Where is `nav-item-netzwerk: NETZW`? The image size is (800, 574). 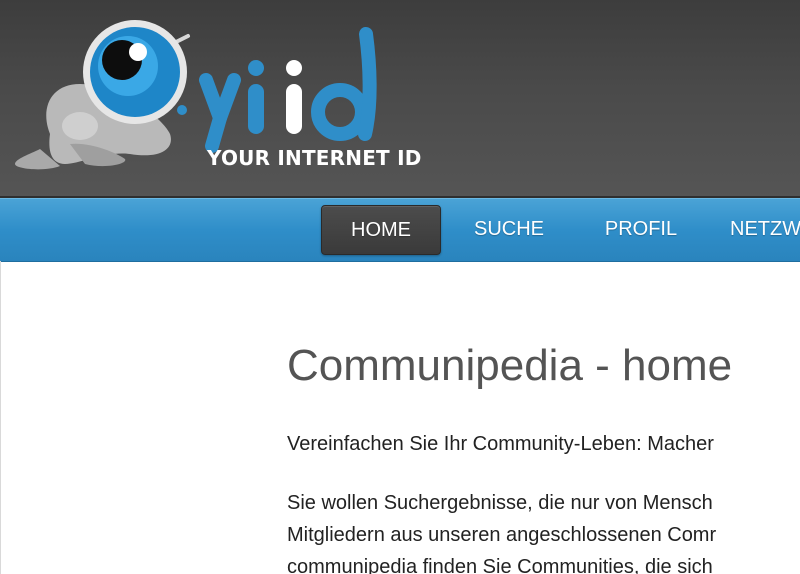 nav-item-netzwerk: NETZW is located at coordinates (765, 229).